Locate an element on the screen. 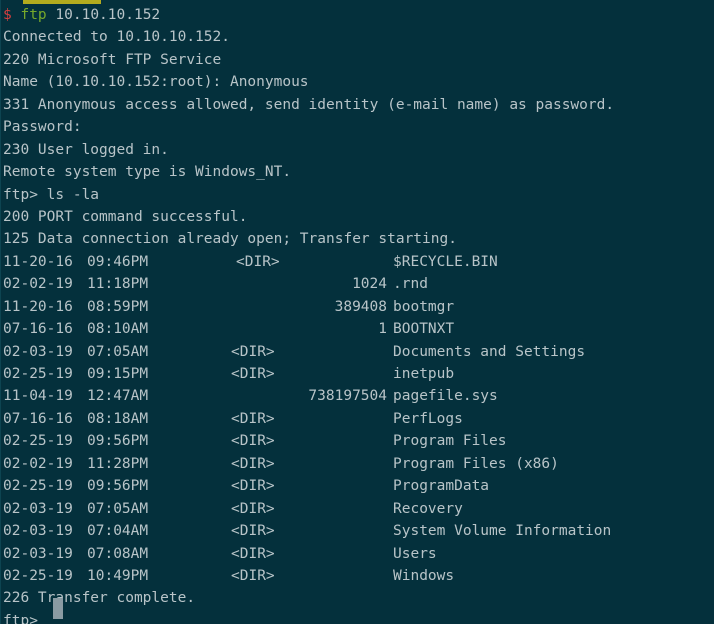 This screenshot has width=714, height=624. listing-row: 02-03-19 07:08AM <DIR> Users is located at coordinates (358, 554).